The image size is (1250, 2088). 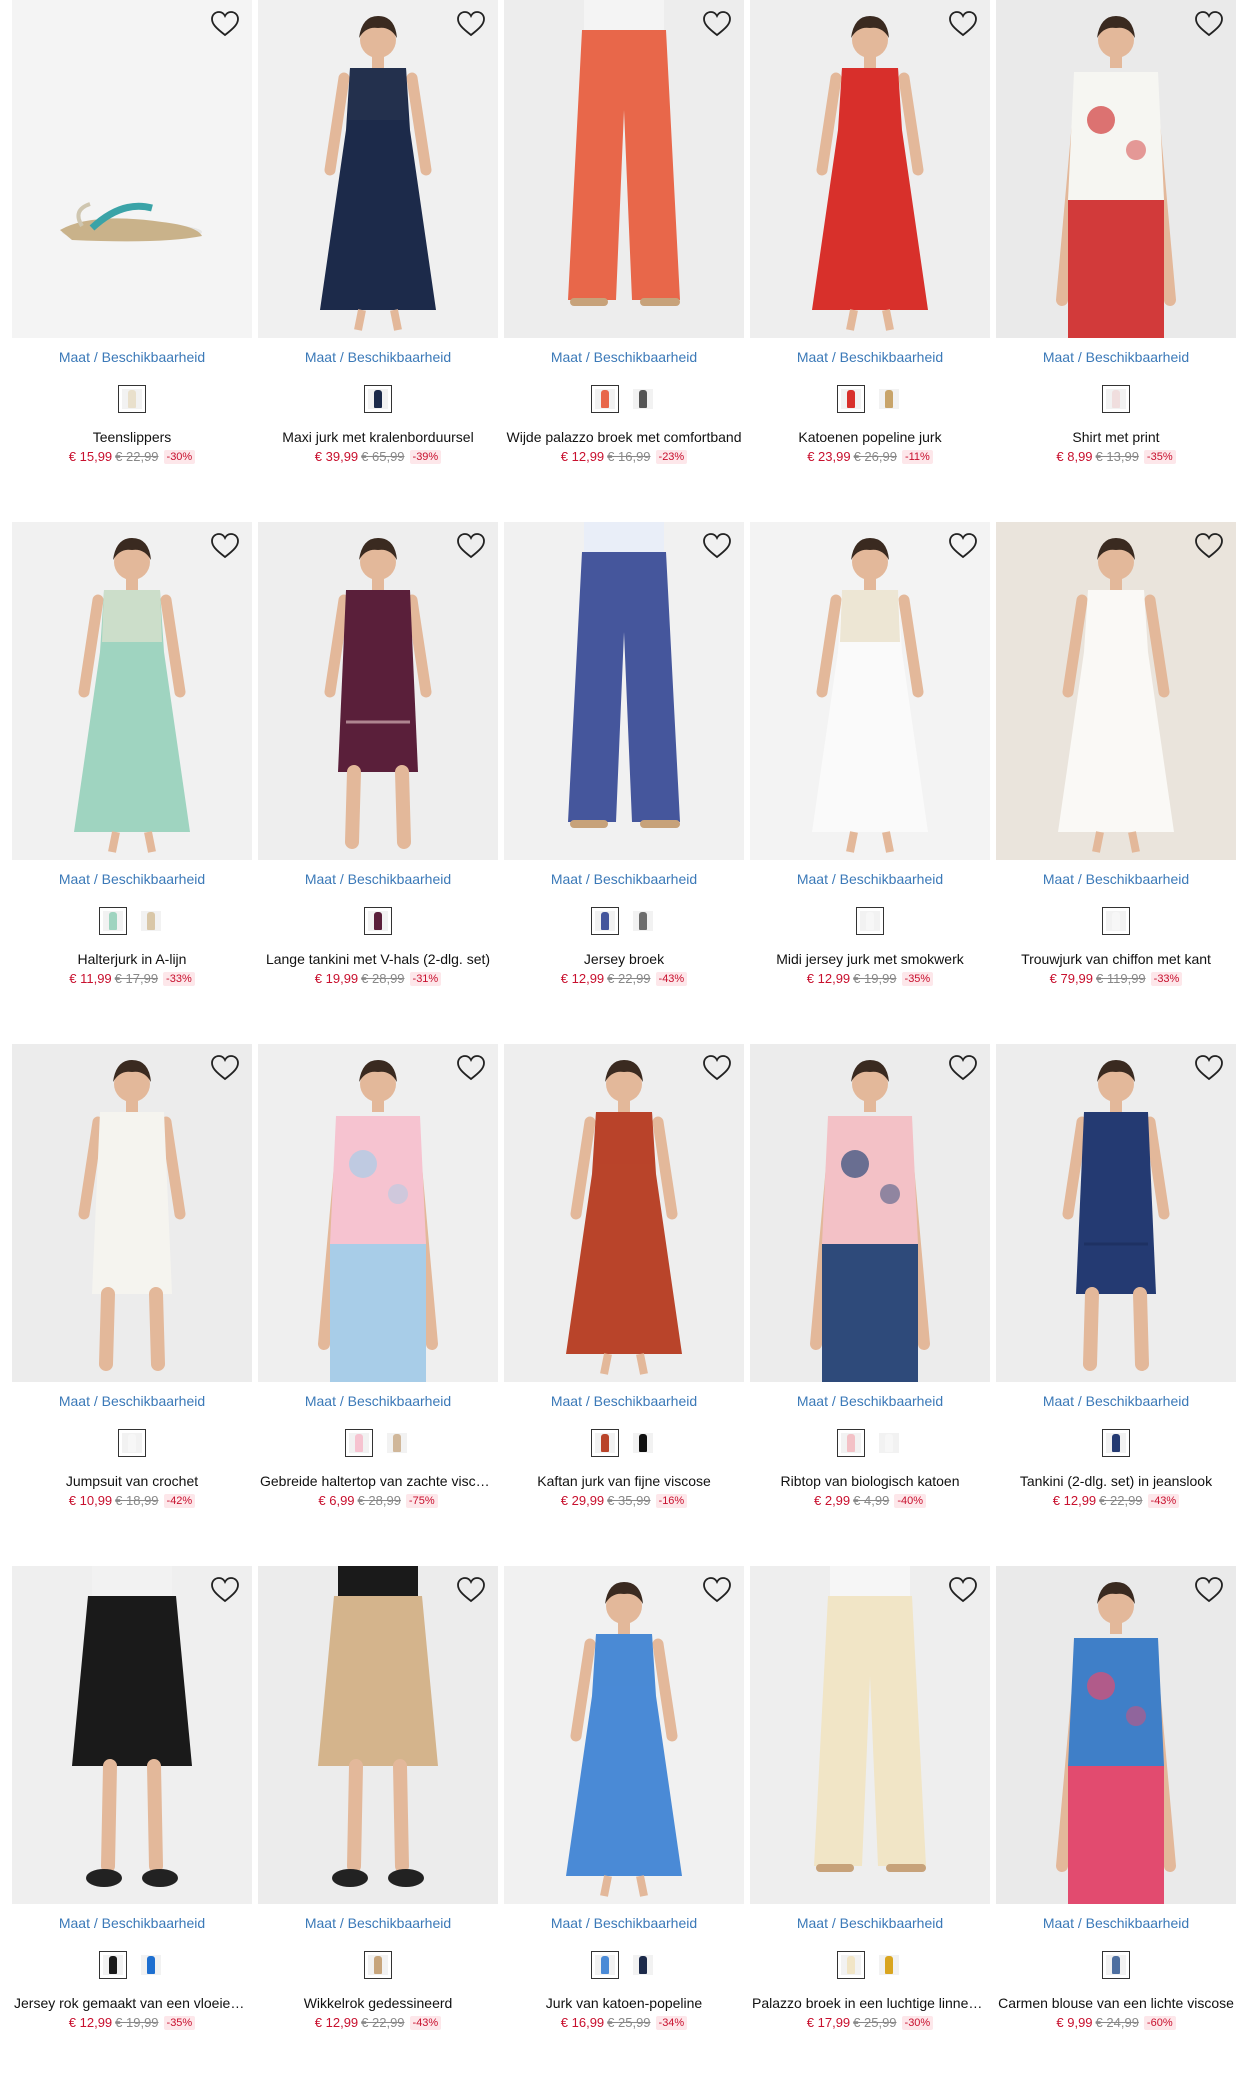 I want to click on product-name: Maxi jurk met kralenborduursel, so click(x=378, y=438).